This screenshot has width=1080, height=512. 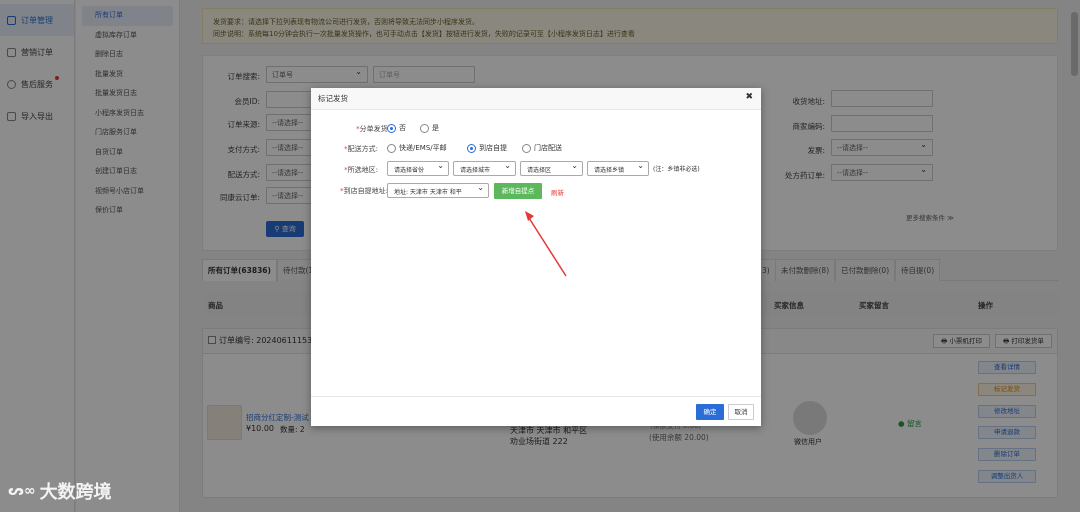 What do you see at coordinates (22, 491) in the screenshot?
I see `watermark-logo-icon: ᔕ∞` at bounding box center [22, 491].